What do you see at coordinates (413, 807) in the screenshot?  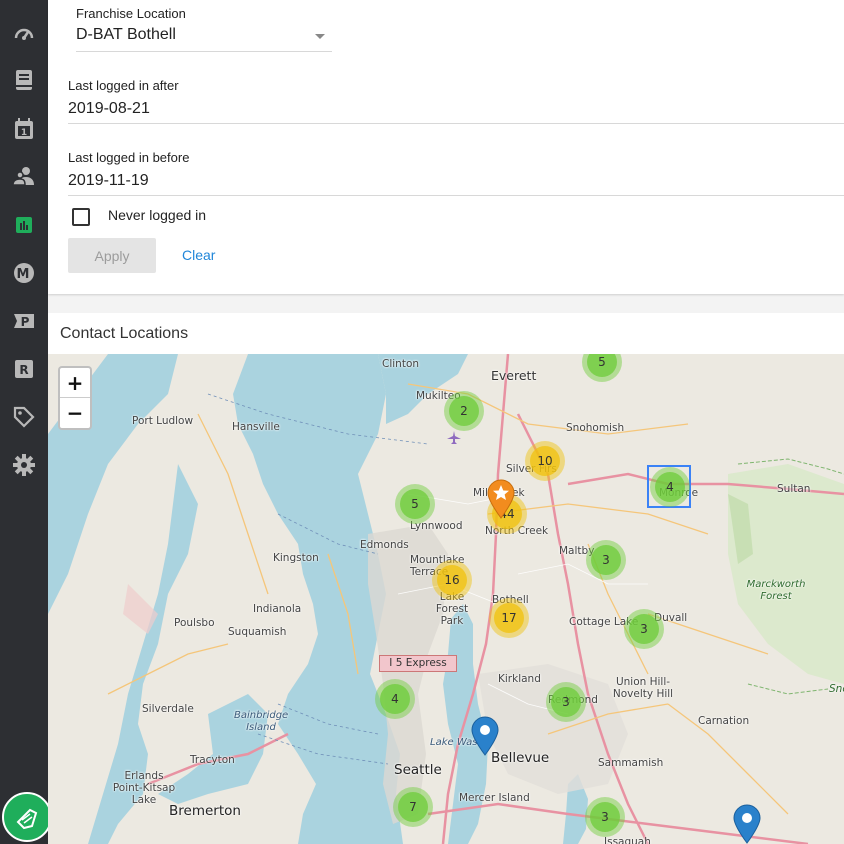 I see `cluster-marker: 7` at bounding box center [413, 807].